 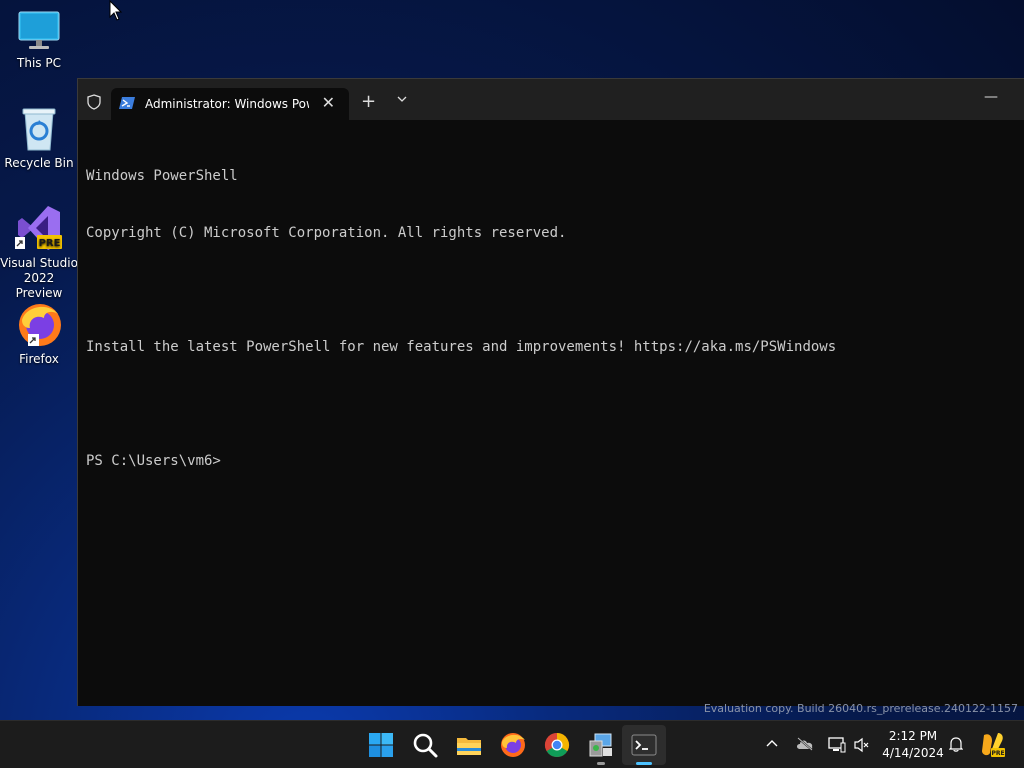 What do you see at coordinates (469, 745) in the screenshot?
I see `file-explorer-icon` at bounding box center [469, 745].